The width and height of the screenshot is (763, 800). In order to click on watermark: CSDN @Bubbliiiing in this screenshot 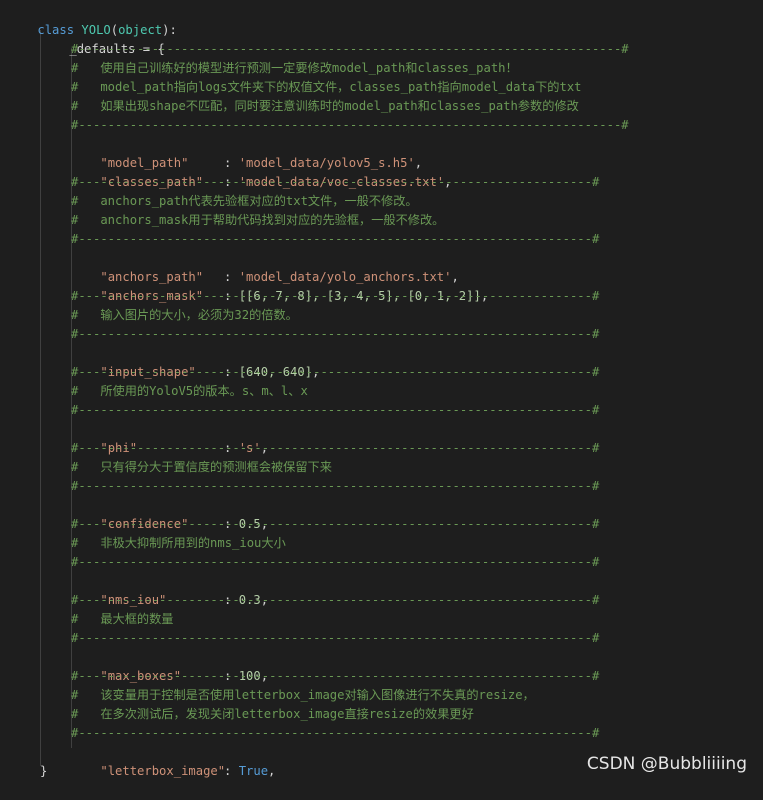, I will do `click(666, 764)`.